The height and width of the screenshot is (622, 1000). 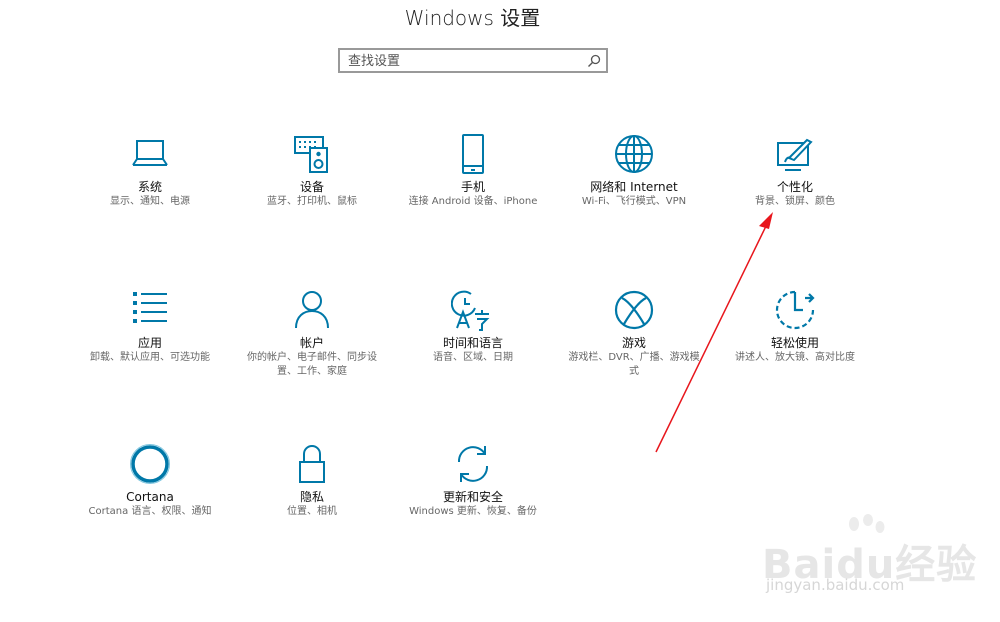 I want to click on tile-desc: 蓝牙、打印机、鼠标, so click(x=312, y=201).